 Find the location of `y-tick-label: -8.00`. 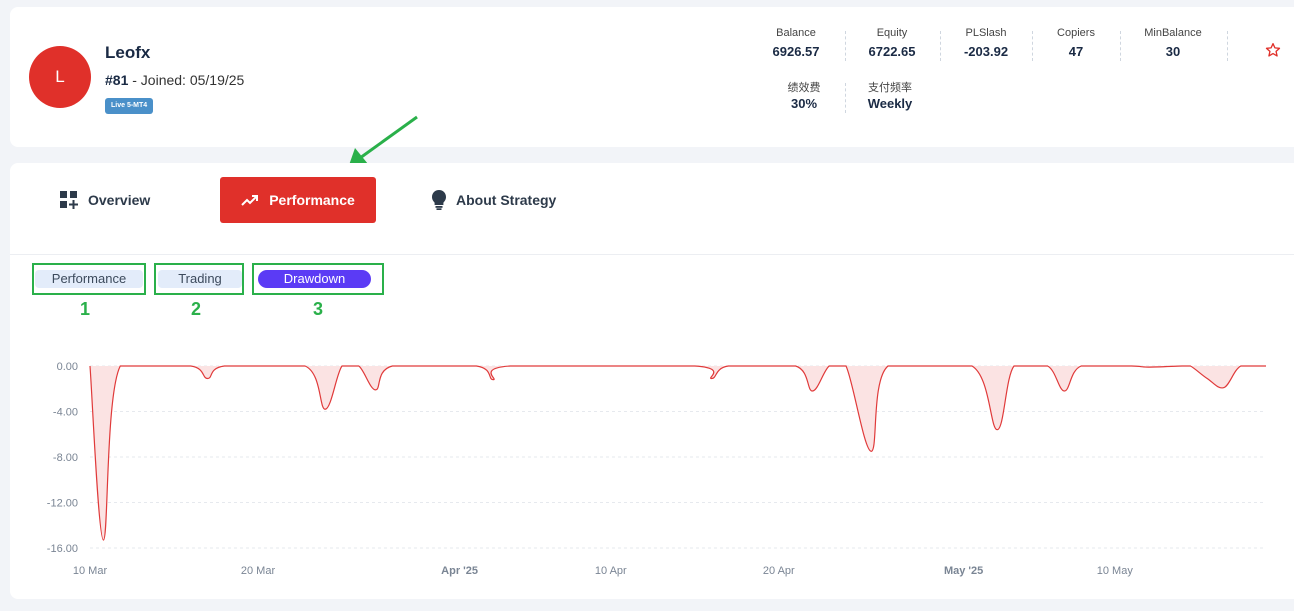

y-tick-label: -8.00 is located at coordinates (65, 458).